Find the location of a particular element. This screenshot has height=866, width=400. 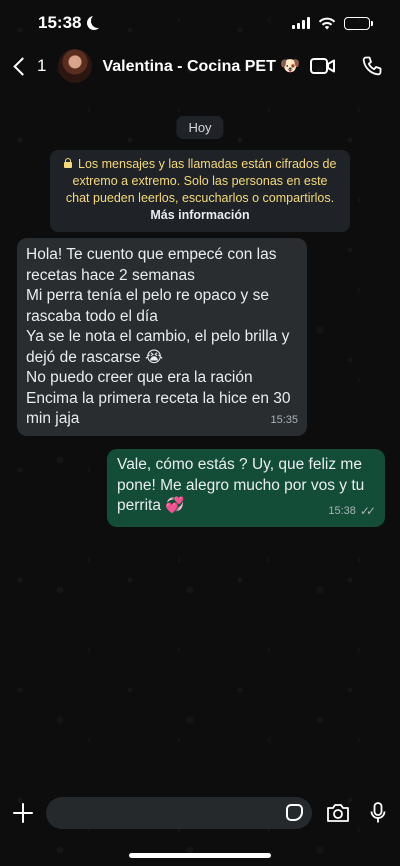

back-chevron-icon is located at coordinates (22, 66).